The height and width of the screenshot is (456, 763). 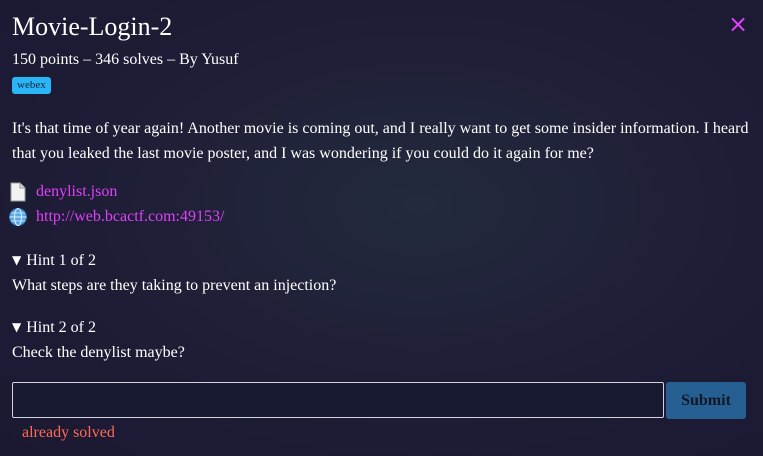 I want to click on hint-2-summary: Hint 2 of 2, so click(x=61, y=327).